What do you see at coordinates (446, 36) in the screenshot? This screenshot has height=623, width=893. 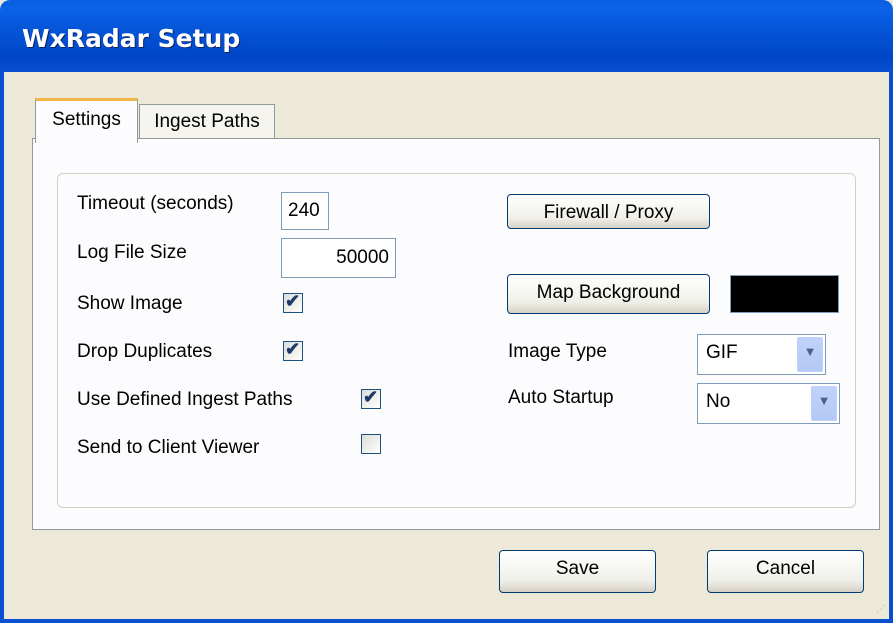 I see `title-bar: WxRadar Setup` at bounding box center [446, 36].